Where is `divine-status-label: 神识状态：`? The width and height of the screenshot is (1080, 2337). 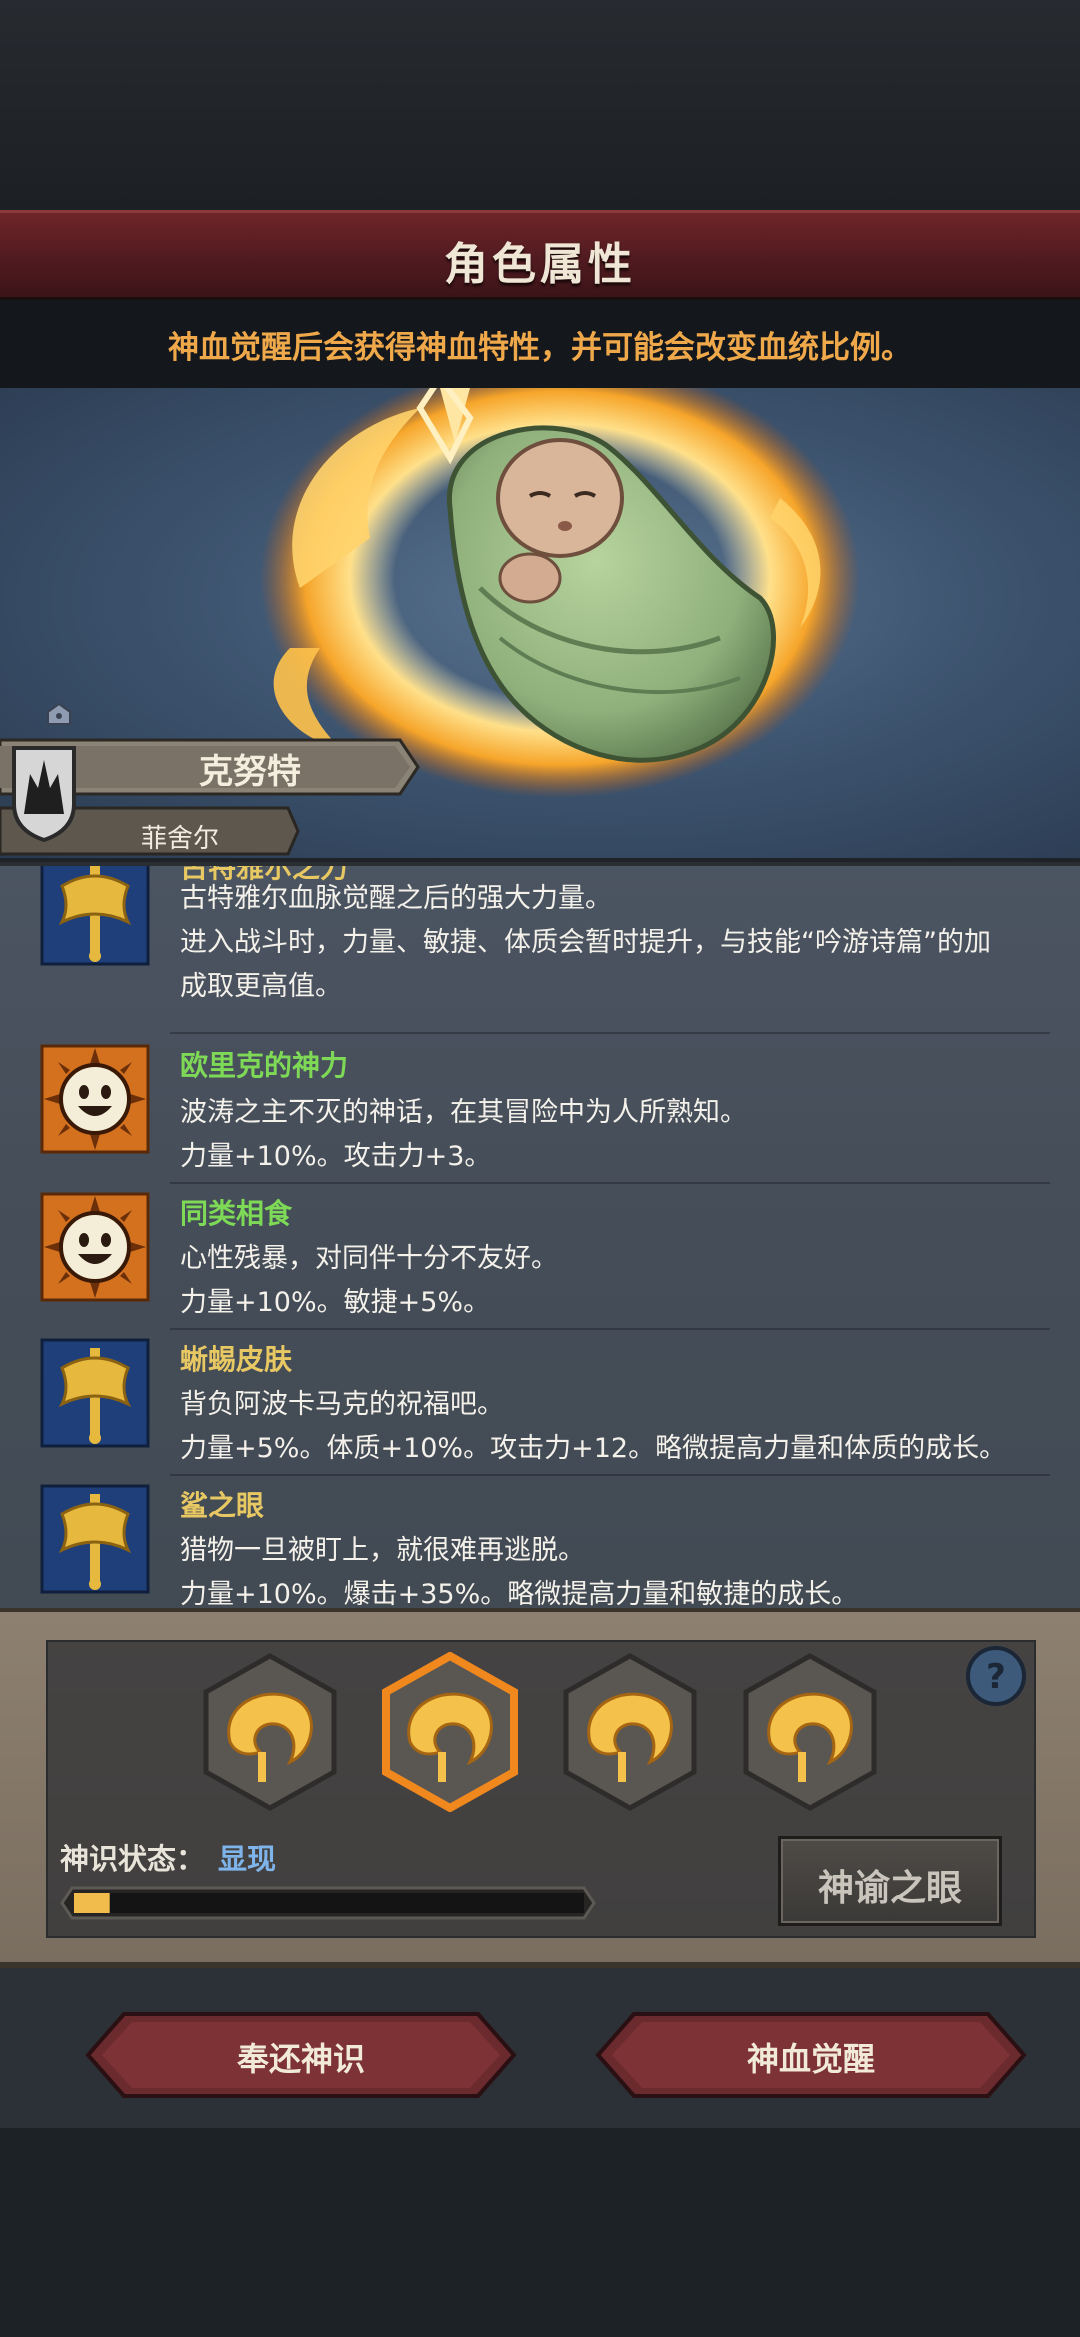
divine-status-label: 神识状态： is located at coordinates (133, 1859).